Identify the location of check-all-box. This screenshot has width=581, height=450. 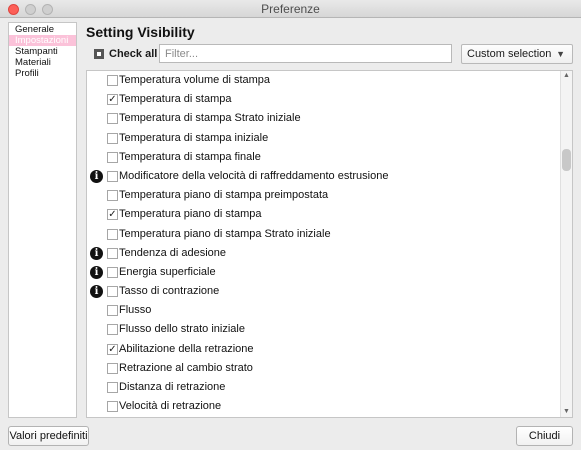
(99, 54).